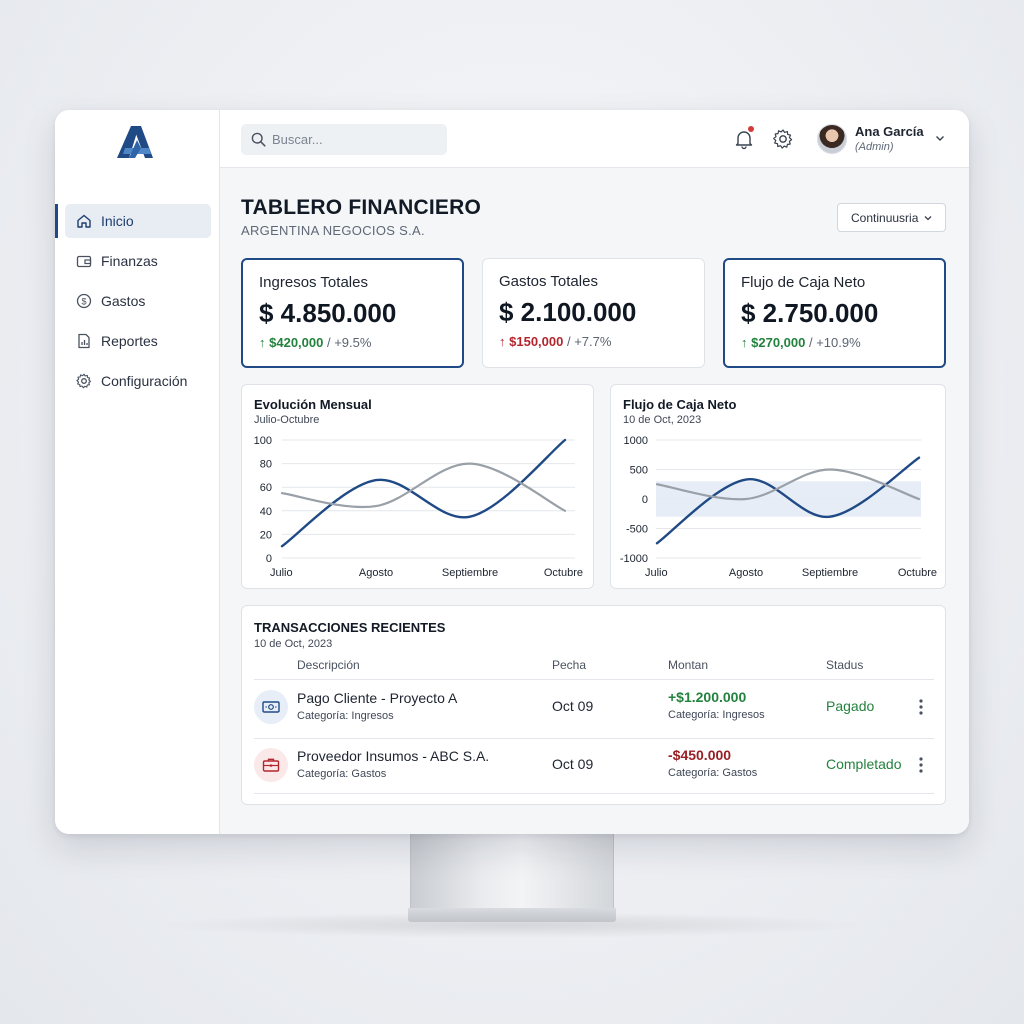 This screenshot has width=1024, height=1024. What do you see at coordinates (834, 342) in the screenshot?
I see `kpi-delta-pct: / +10.9%` at bounding box center [834, 342].